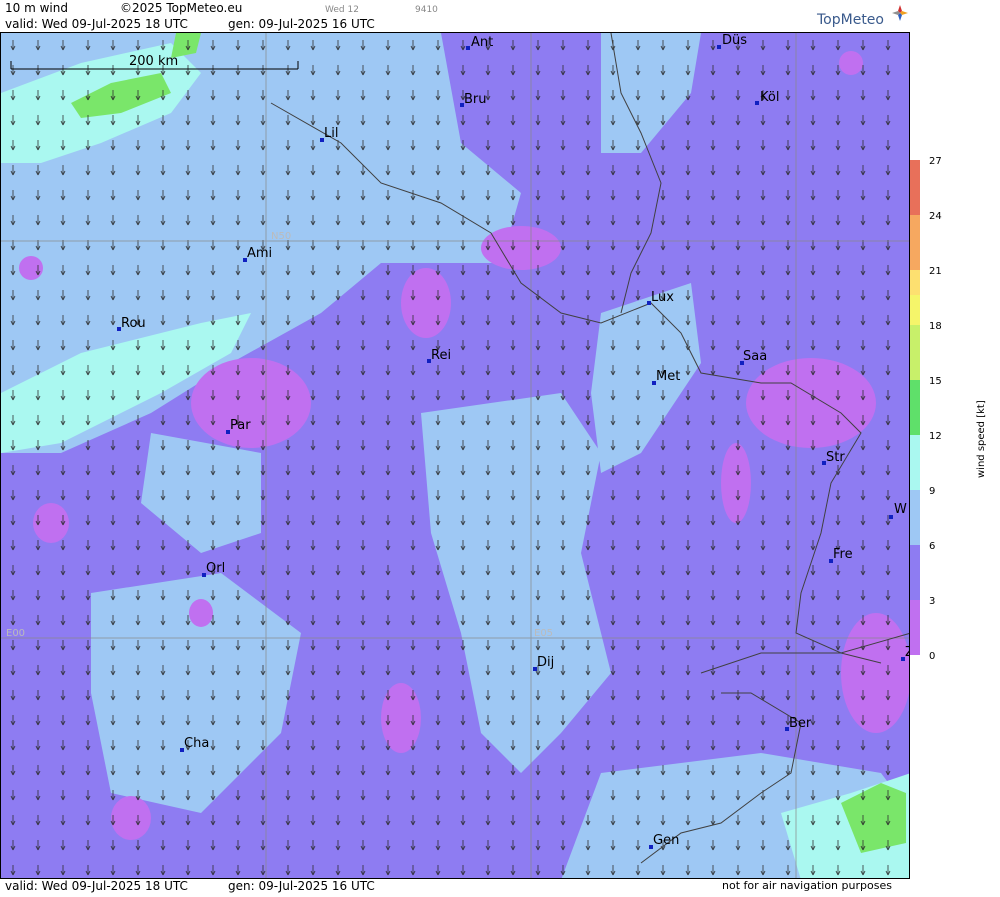 Image resolution: width=1000 pixels, height=897 pixels. I want to click on disclaimer: not for air navigation purposes, so click(807, 885).